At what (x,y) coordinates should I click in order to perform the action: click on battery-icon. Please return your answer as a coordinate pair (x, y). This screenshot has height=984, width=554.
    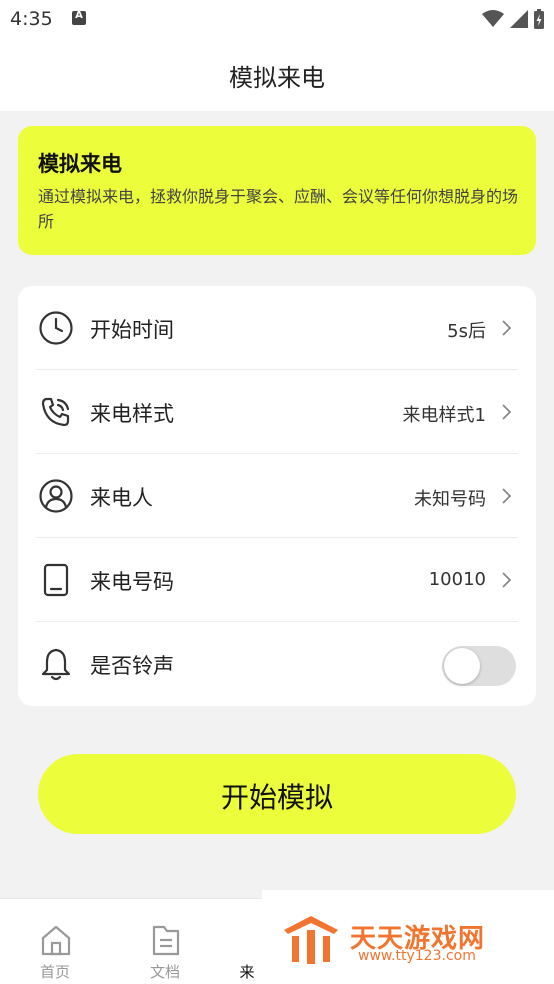
    Looking at the image, I should click on (539, 19).